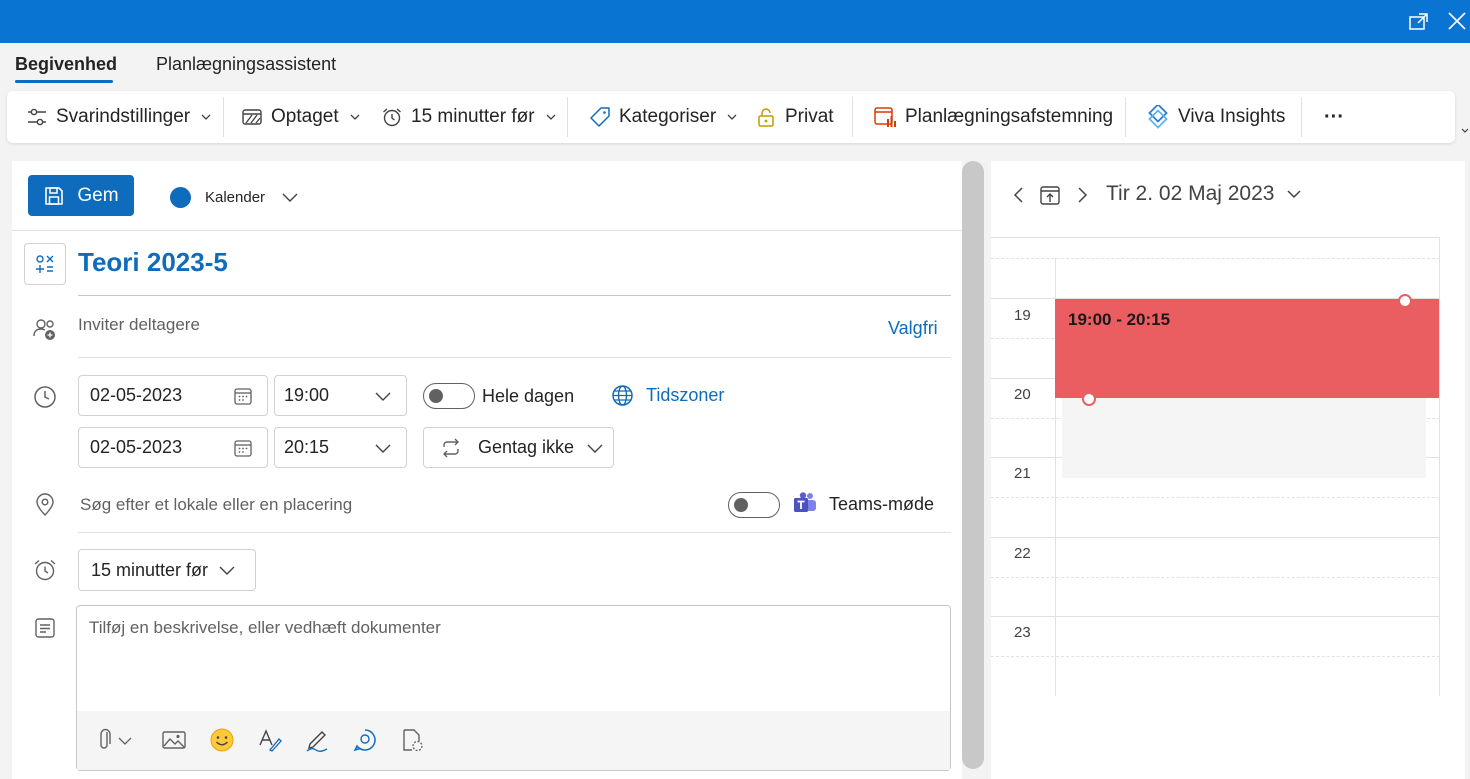  Describe the element at coordinates (973, 465) in the screenshot. I see `form-scrollbar` at that location.